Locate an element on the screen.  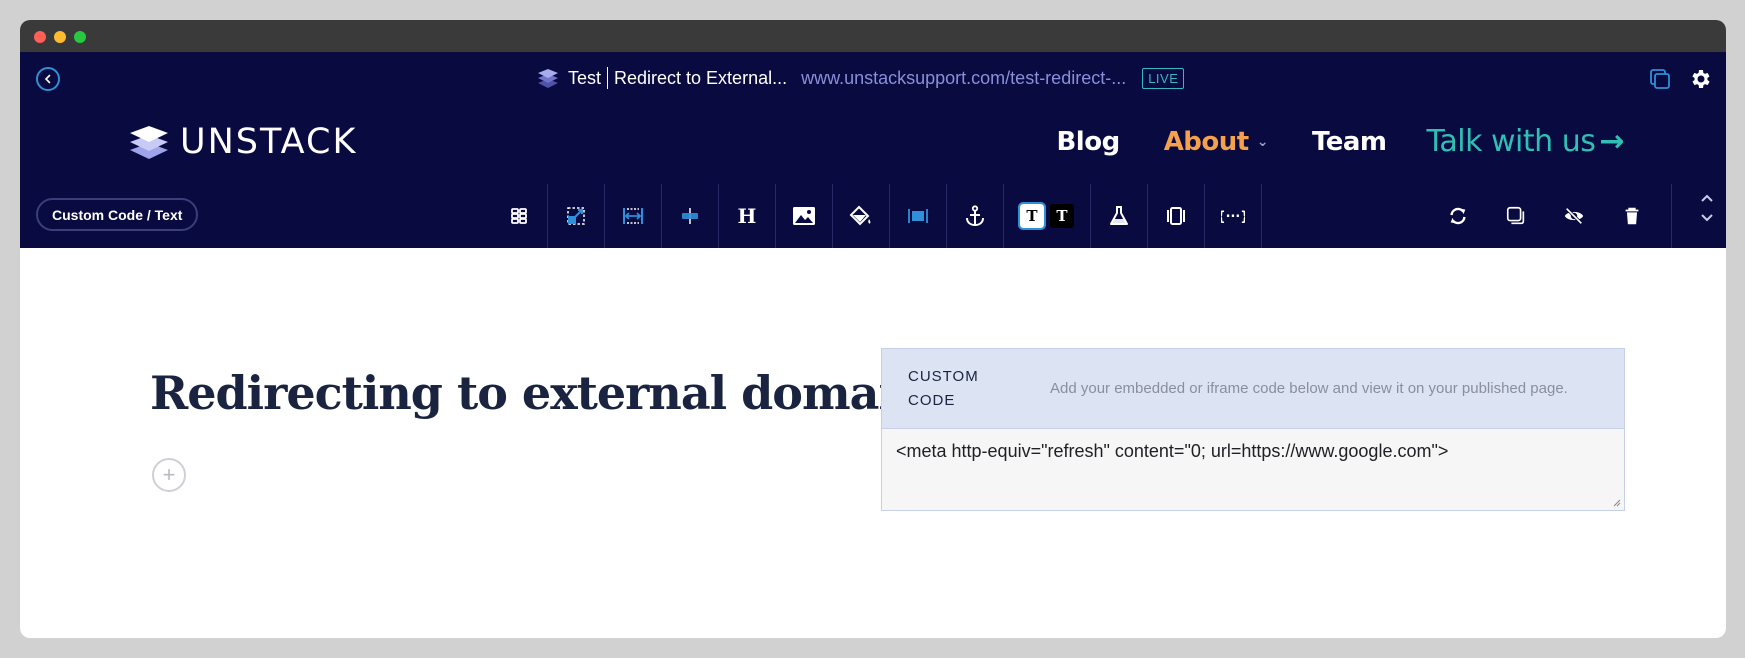
text-theme-light-option: T is located at coordinates (1032, 216).